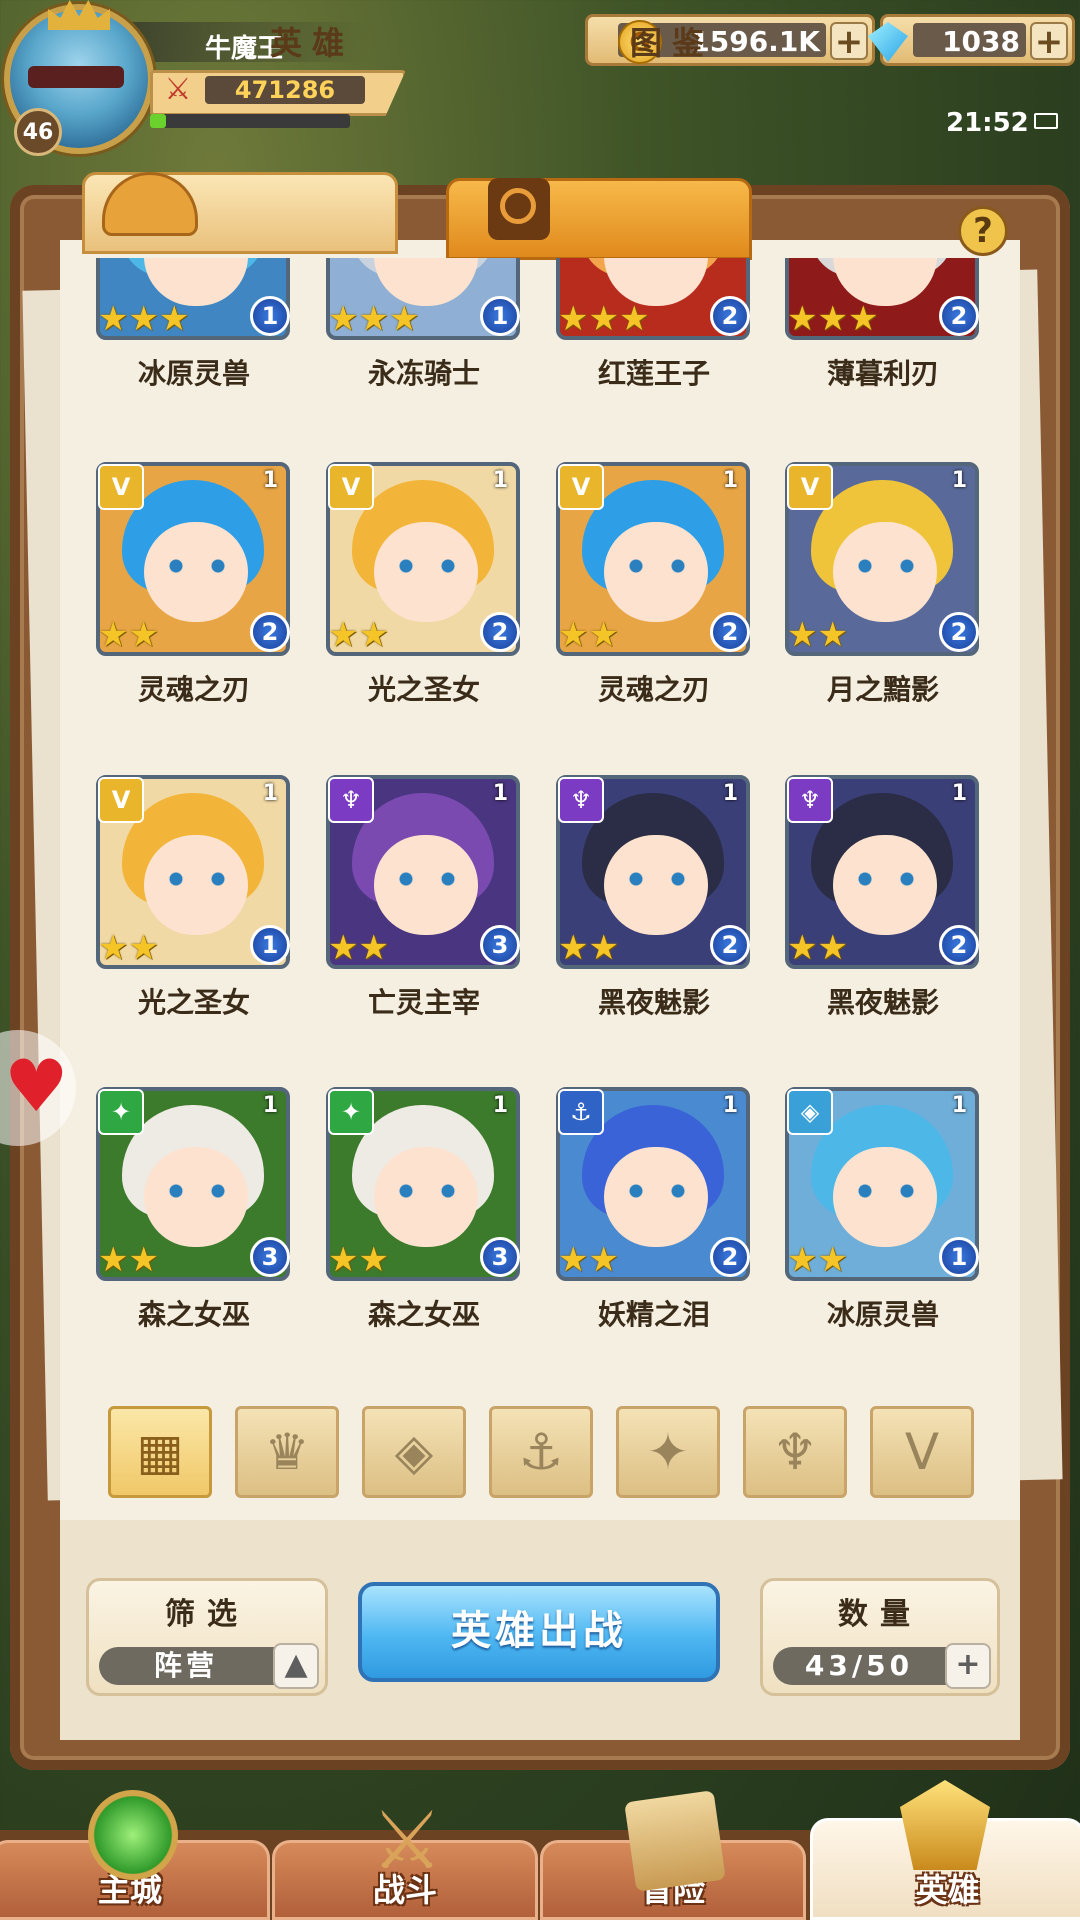 The width and height of the screenshot is (1080, 1920). What do you see at coordinates (654, 324) in the screenshot?
I see `hero-card: ★★★ 2 红莲王子` at bounding box center [654, 324].